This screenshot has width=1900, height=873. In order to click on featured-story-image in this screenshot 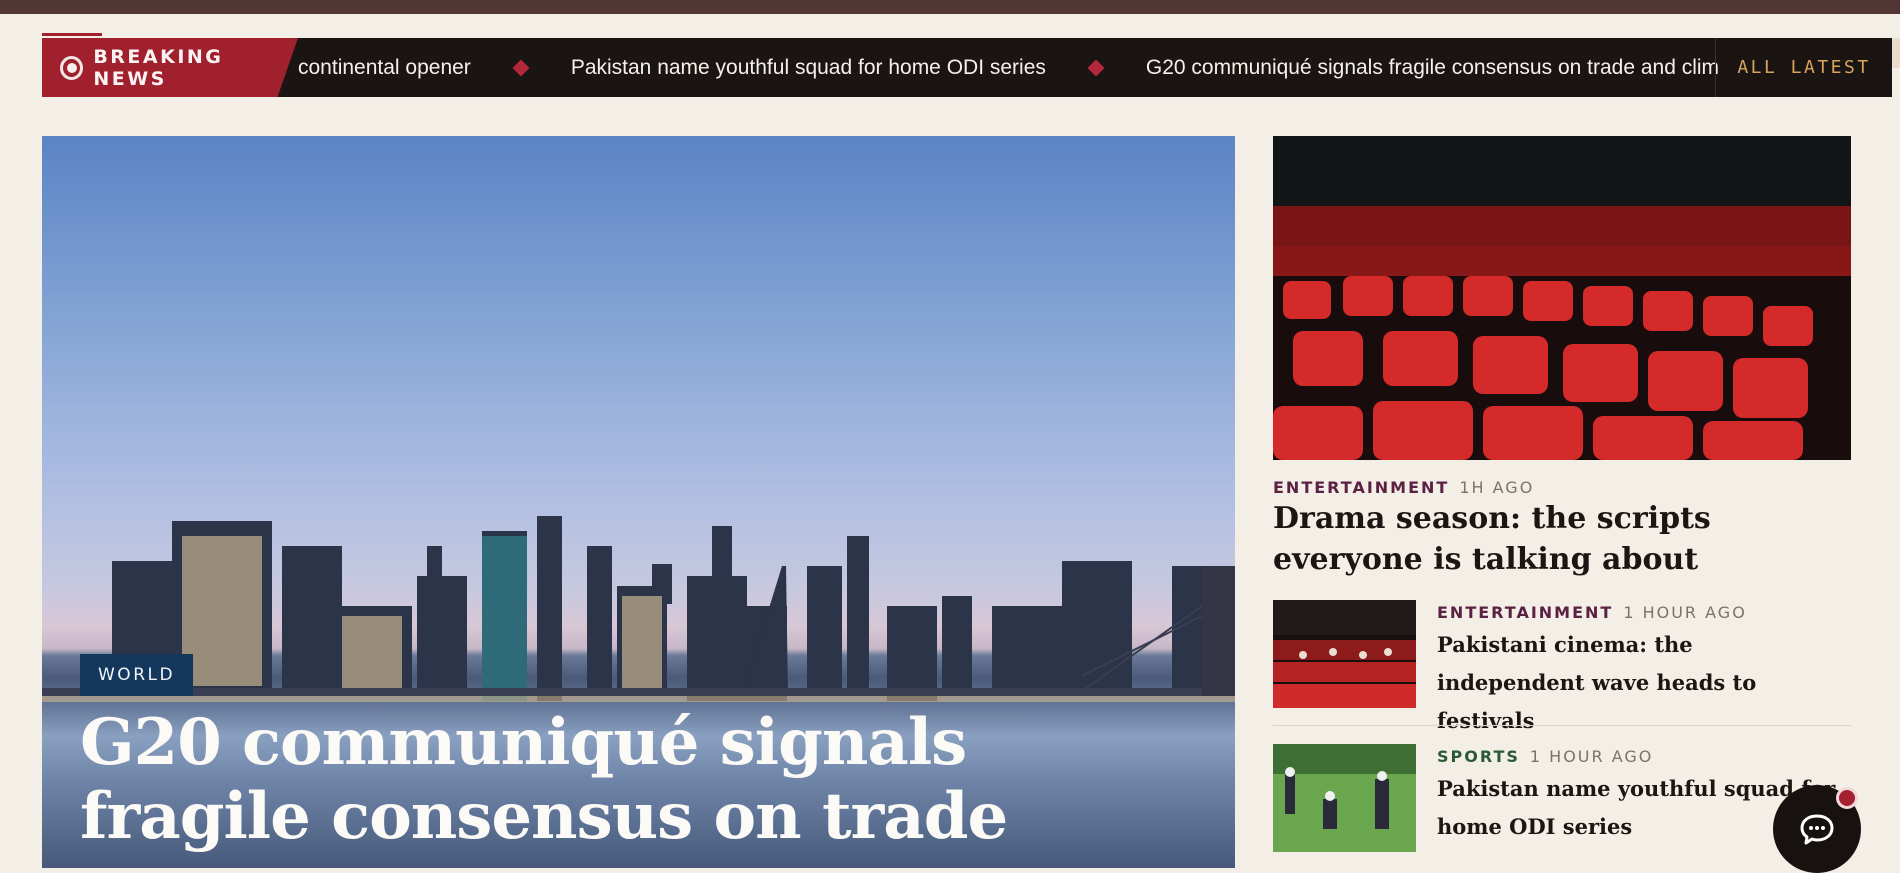, I will do `click(1562, 298)`.